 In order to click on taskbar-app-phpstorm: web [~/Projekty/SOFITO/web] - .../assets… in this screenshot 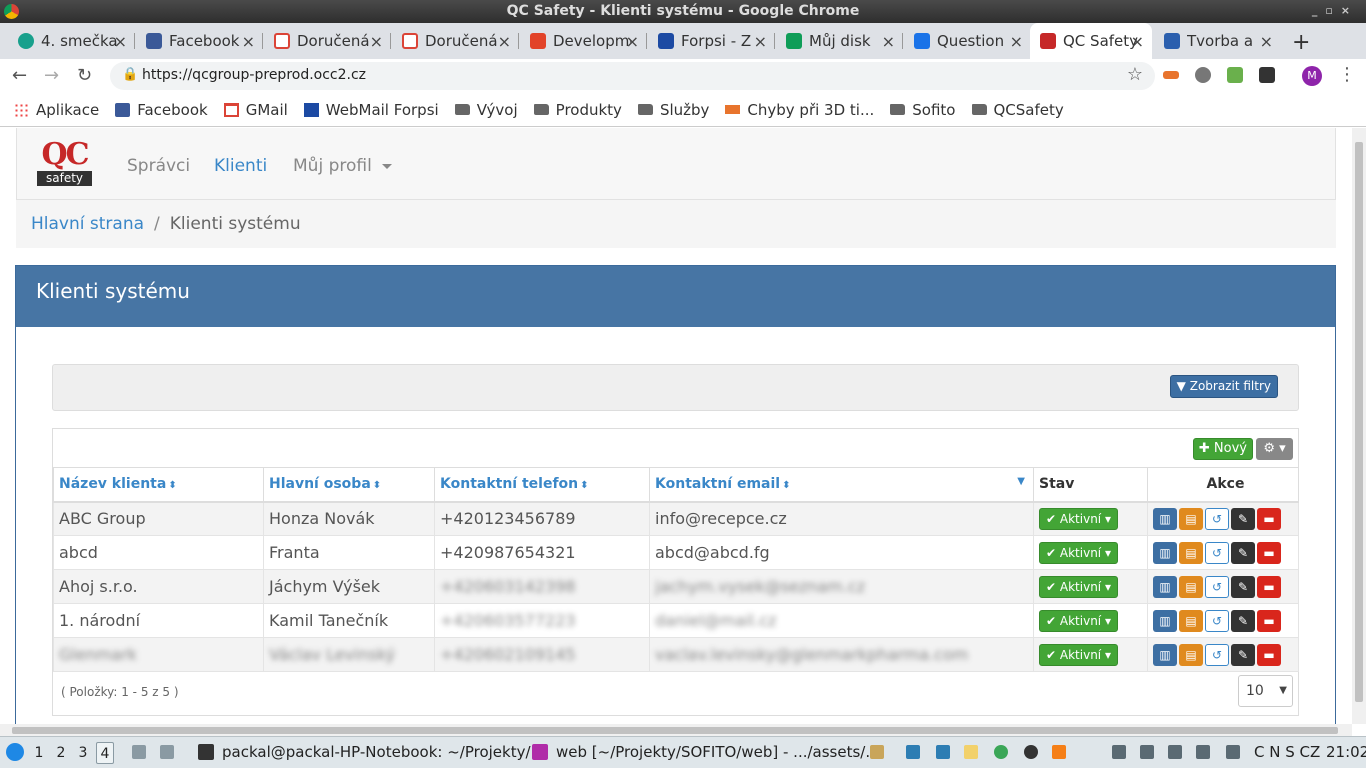, I will do `click(718, 752)`.